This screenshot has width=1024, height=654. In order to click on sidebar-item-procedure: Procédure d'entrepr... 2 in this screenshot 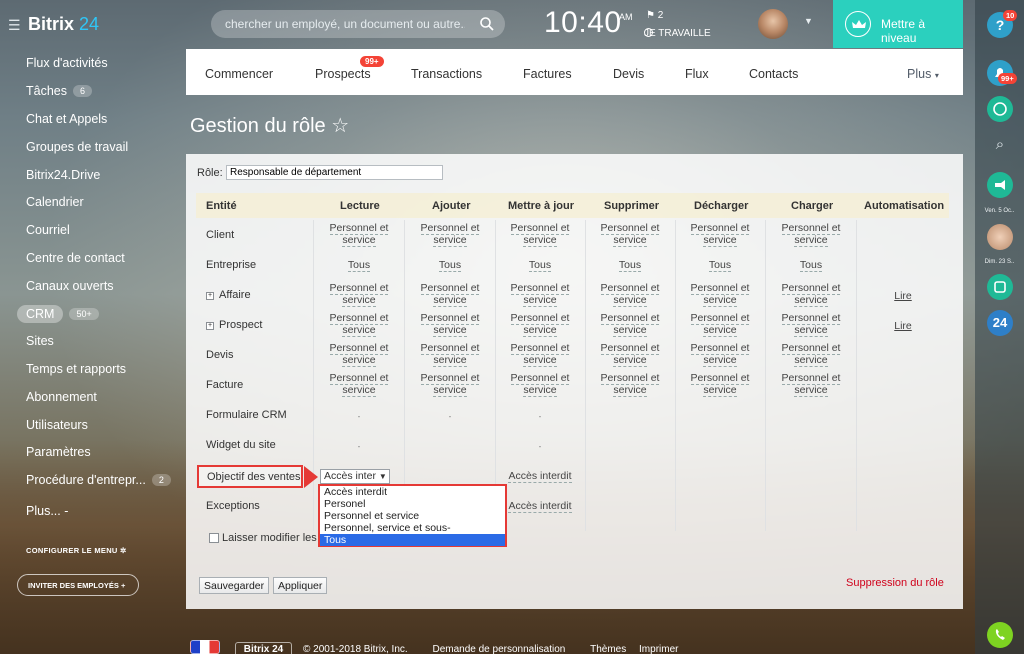, I will do `click(98, 480)`.